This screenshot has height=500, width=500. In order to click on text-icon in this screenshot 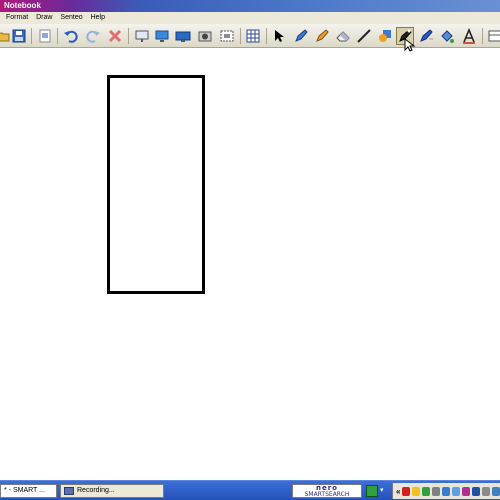, I will do `click(469, 36)`.